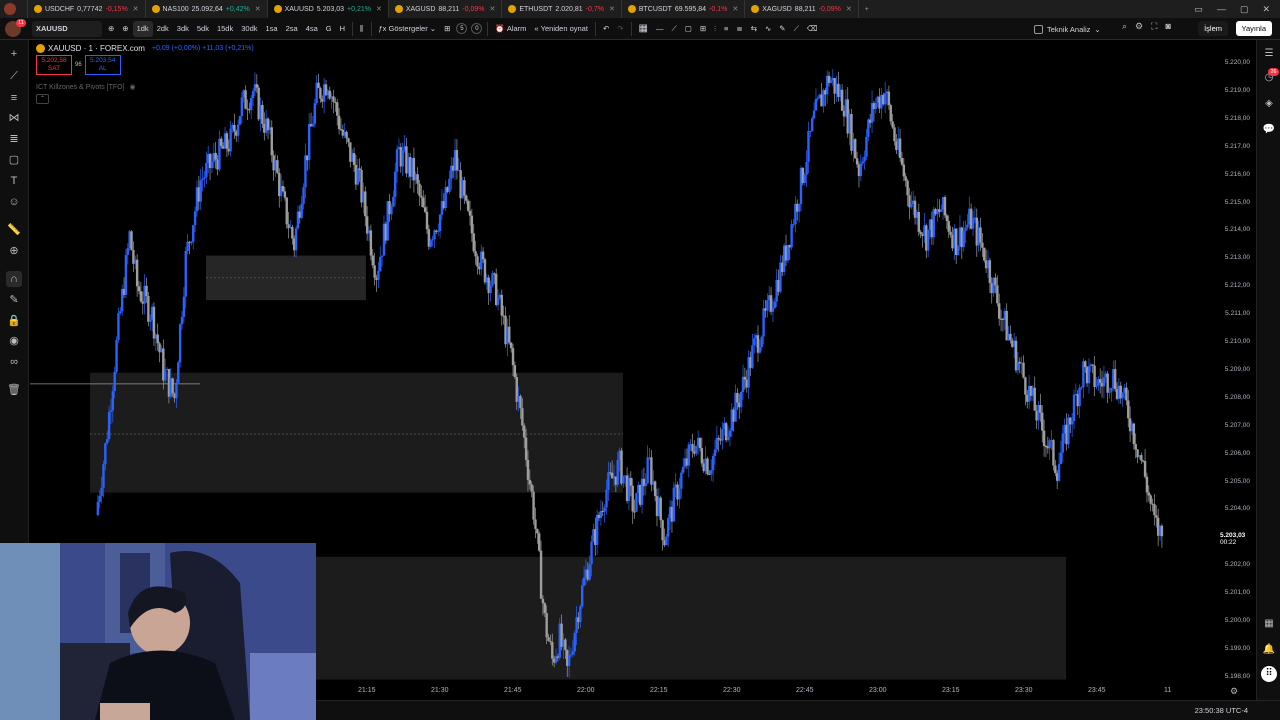 The height and width of the screenshot is (720, 1280). What do you see at coordinates (1038, 29) in the screenshot?
I see `checkbox-icon` at bounding box center [1038, 29].